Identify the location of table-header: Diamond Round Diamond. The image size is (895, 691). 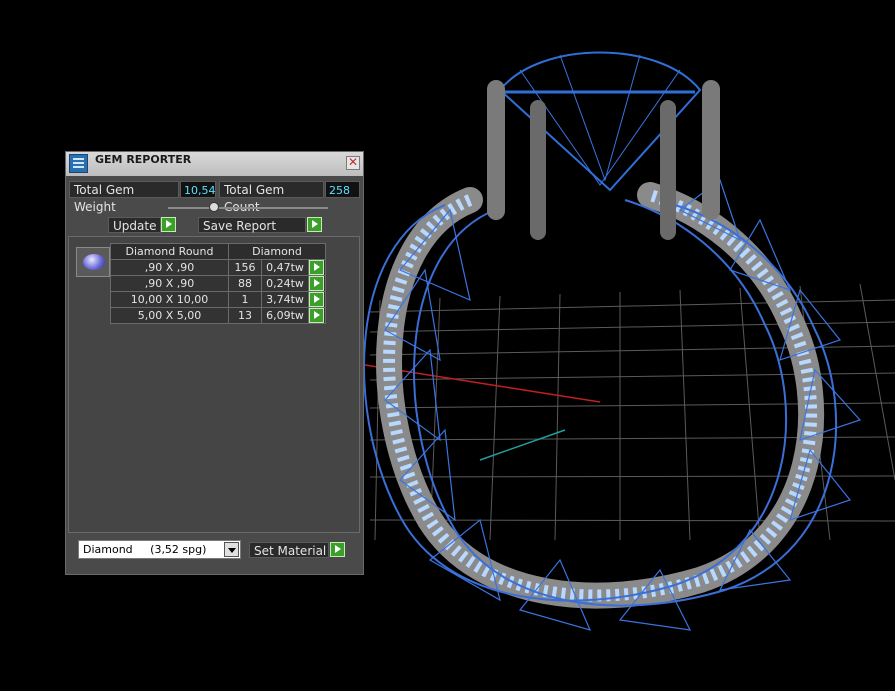
(218, 251).